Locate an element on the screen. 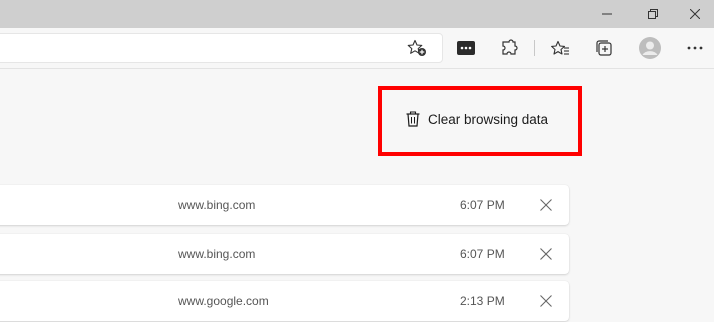 The image size is (714, 322). address-bar is located at coordinates (221, 48).